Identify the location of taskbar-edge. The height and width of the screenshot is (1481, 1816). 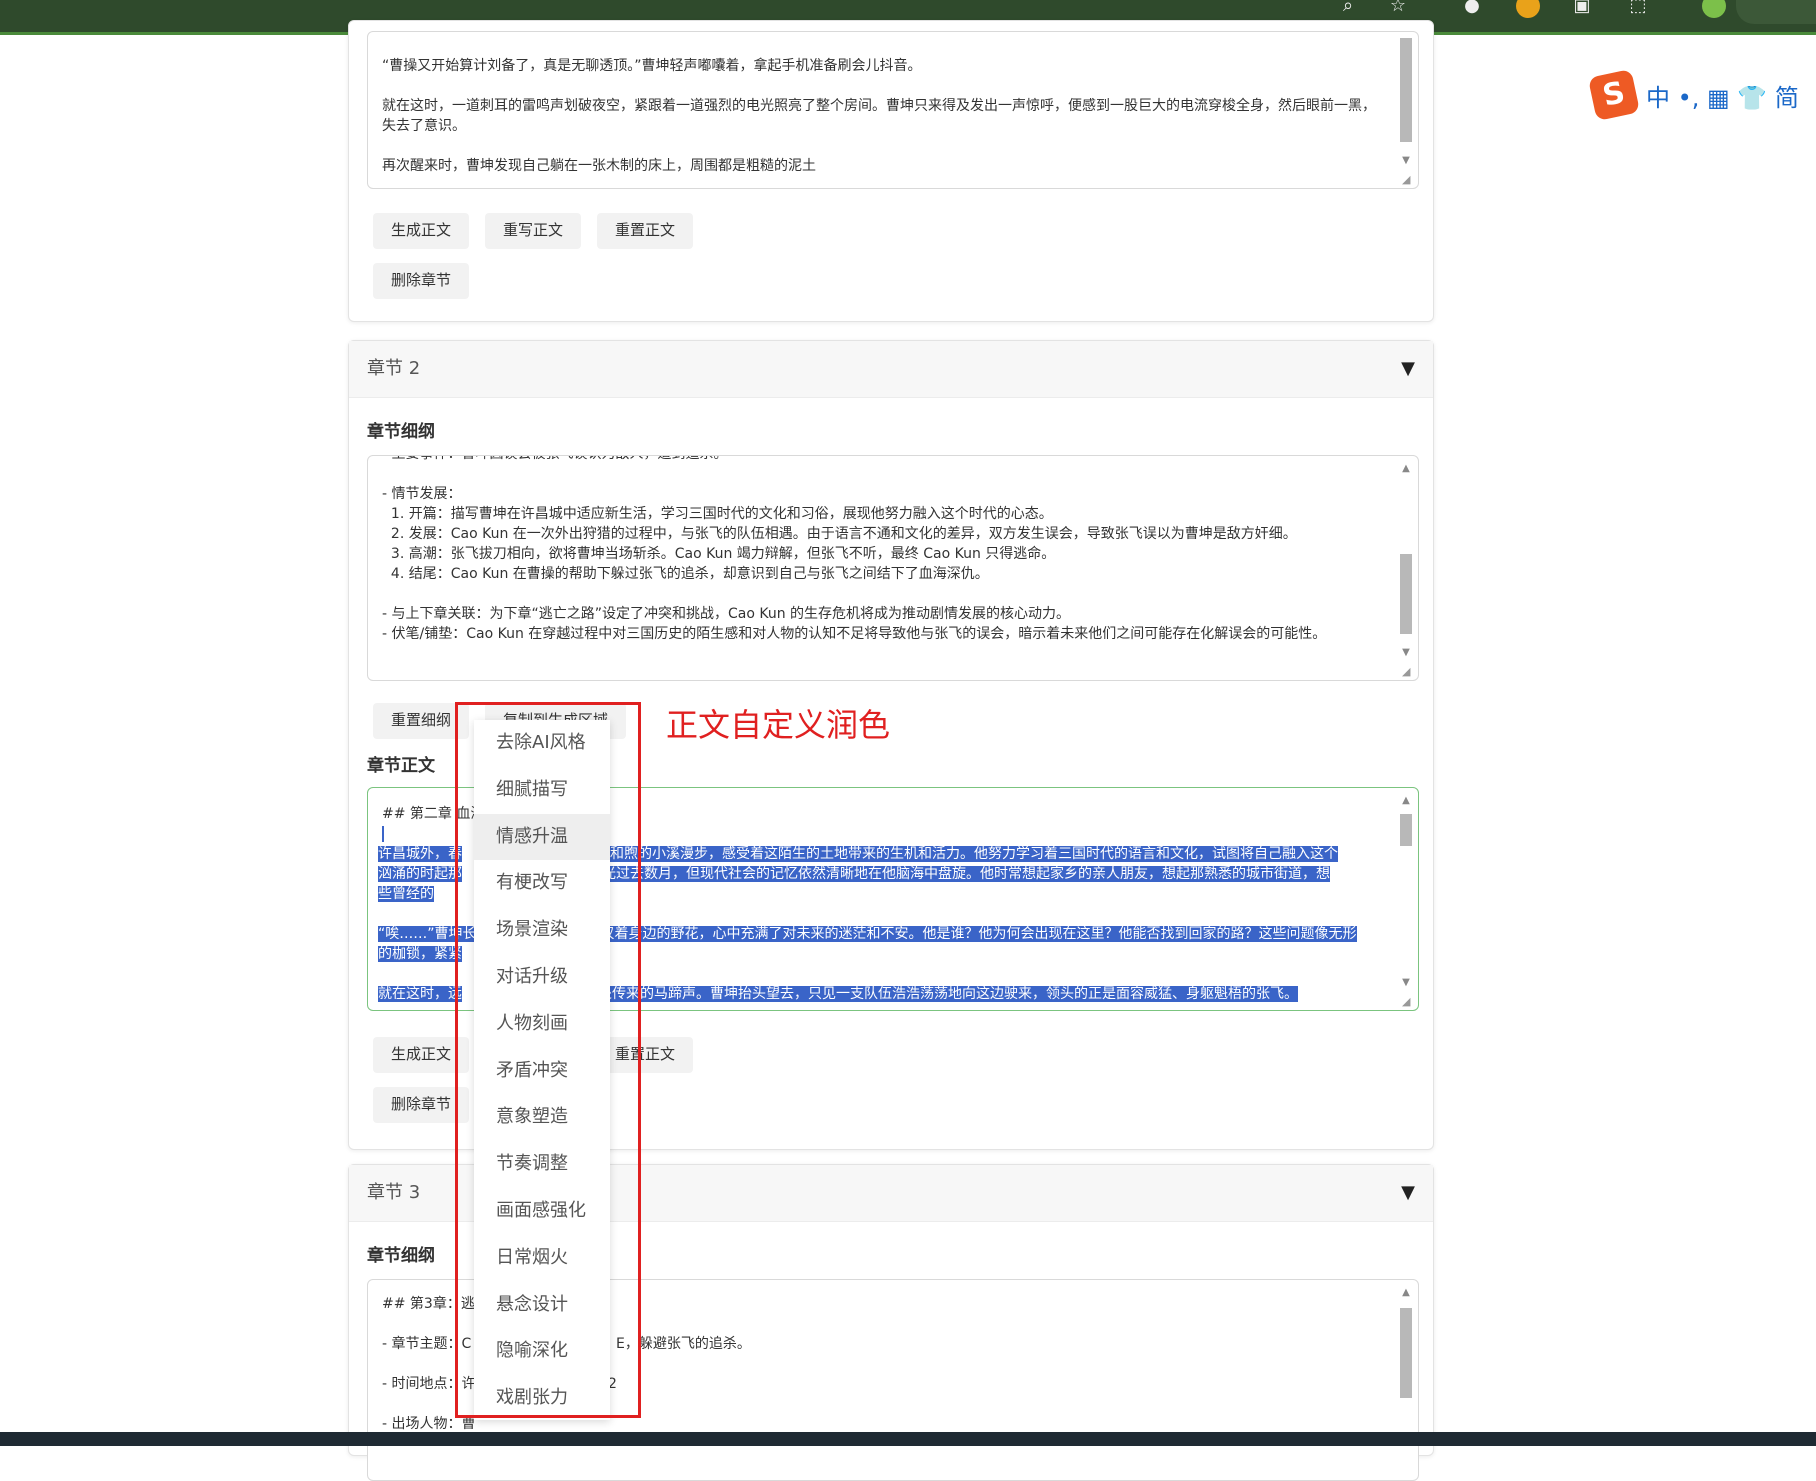
(908, 1439).